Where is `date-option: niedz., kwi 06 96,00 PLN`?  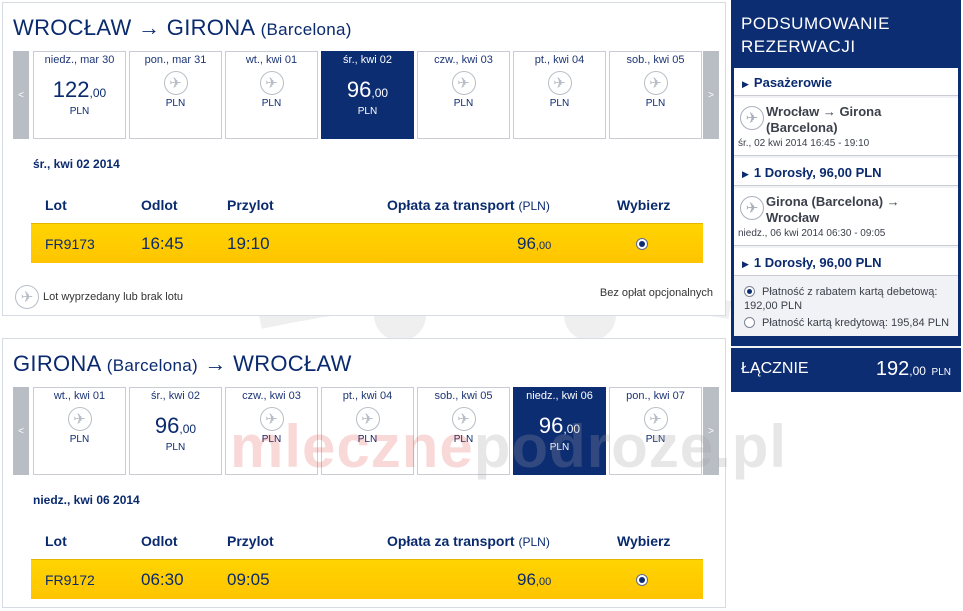 date-option: niedz., kwi 06 96,00 PLN is located at coordinates (559, 431).